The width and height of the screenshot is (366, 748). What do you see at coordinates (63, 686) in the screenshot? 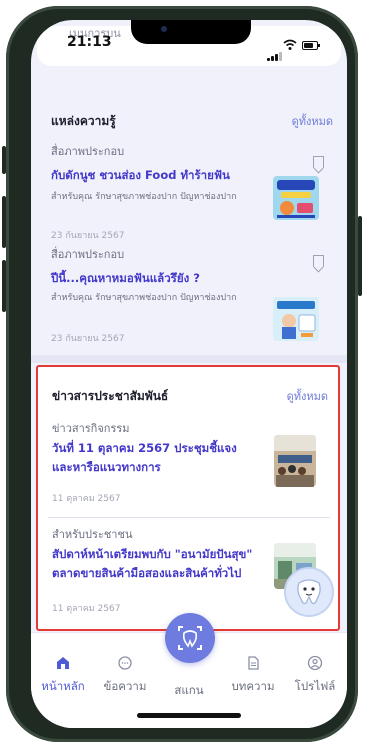
I see `tab-label: หน้าหลัก` at bounding box center [63, 686].